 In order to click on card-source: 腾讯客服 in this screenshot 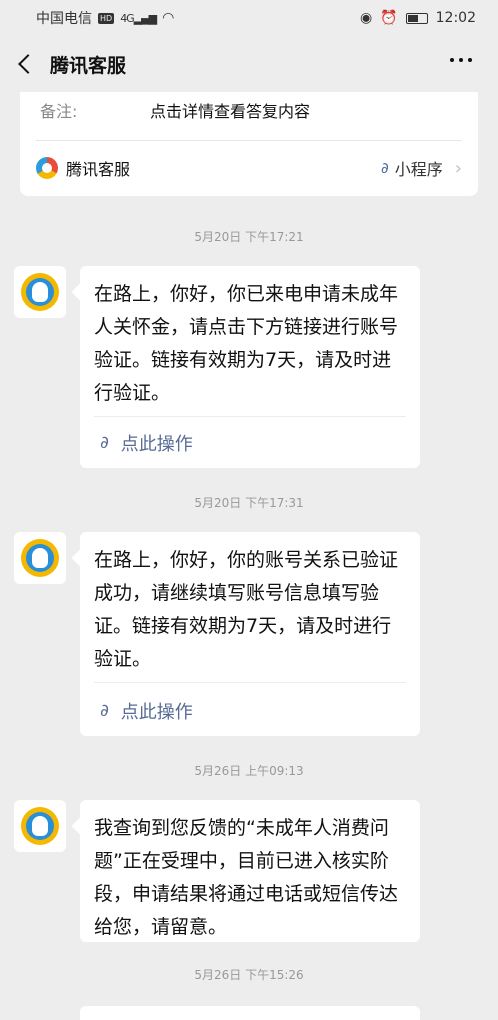, I will do `click(83, 168)`.